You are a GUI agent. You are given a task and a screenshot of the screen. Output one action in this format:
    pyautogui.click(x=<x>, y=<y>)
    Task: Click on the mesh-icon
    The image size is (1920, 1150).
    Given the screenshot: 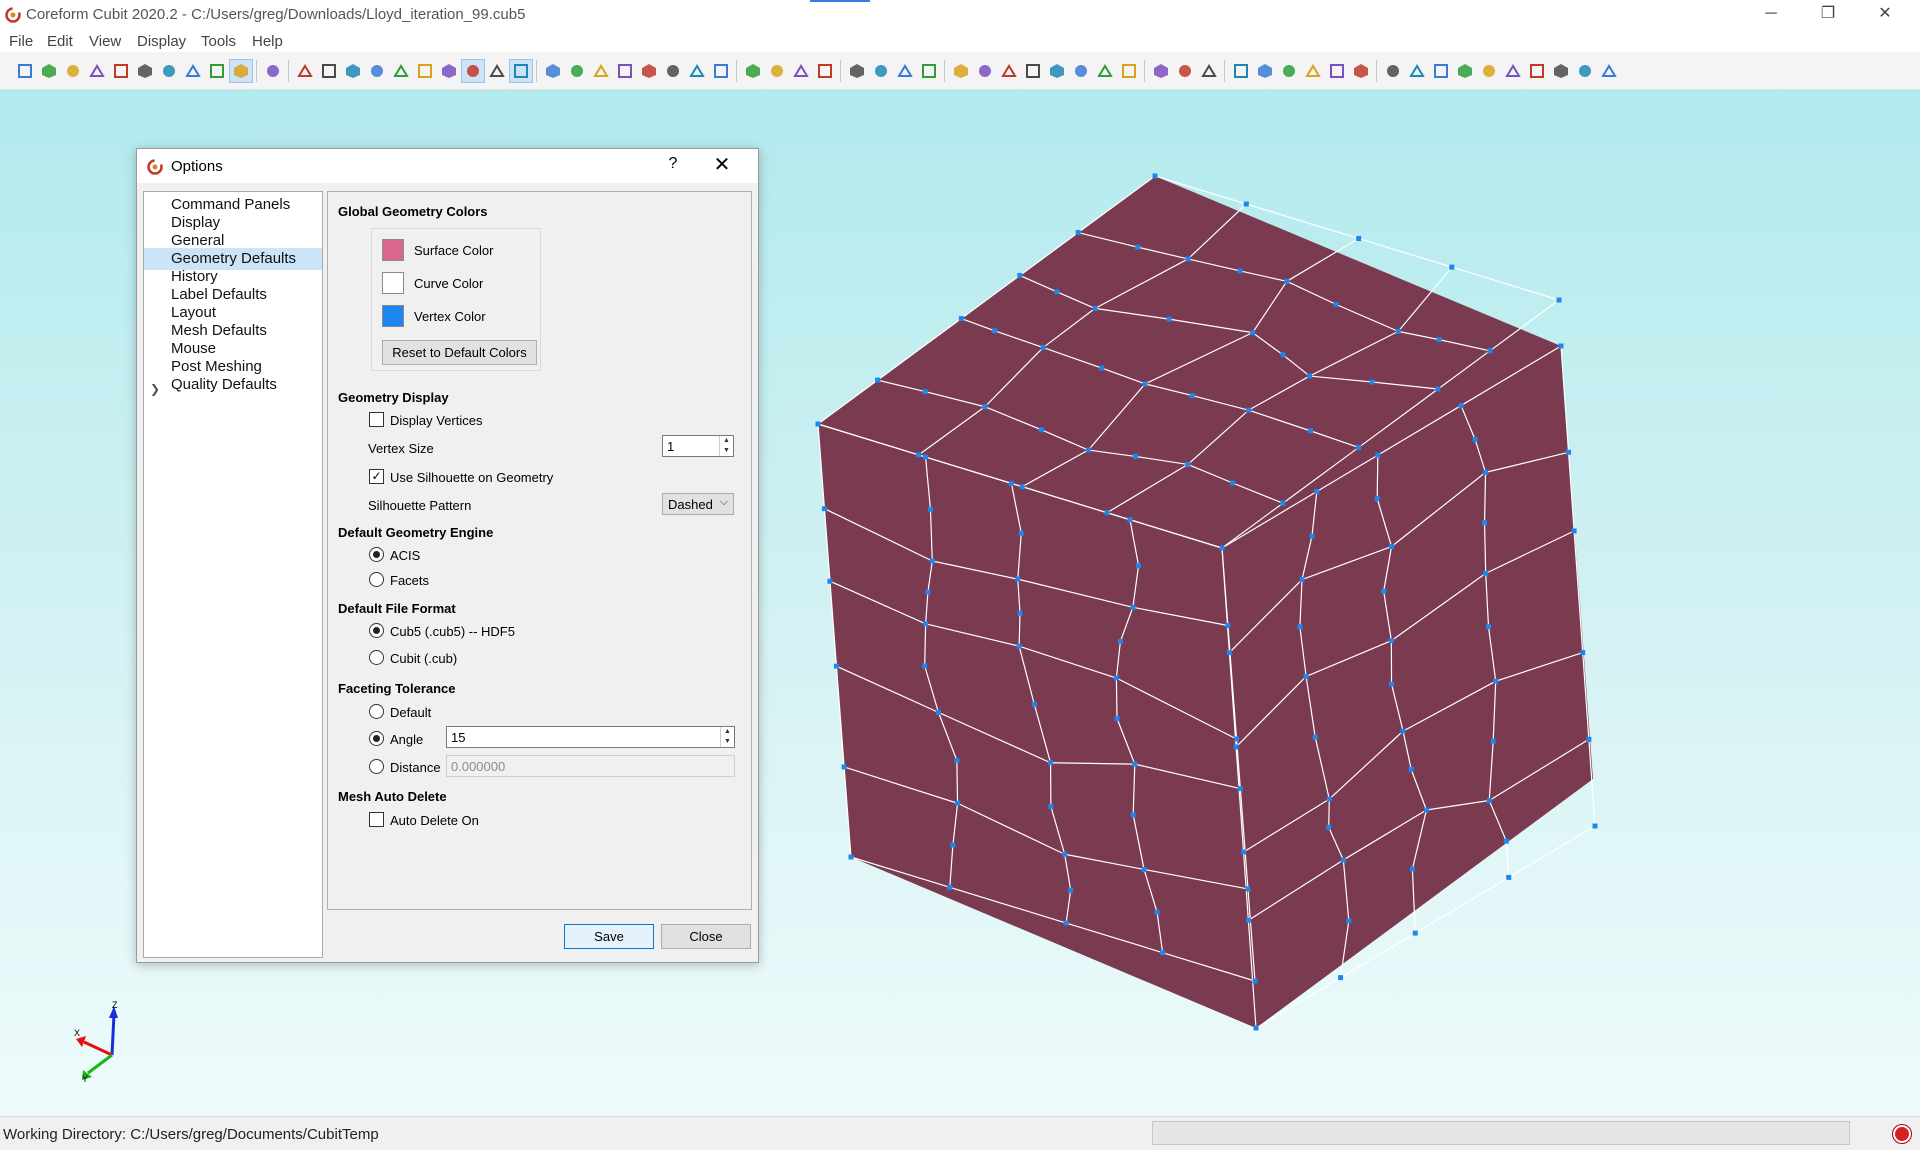 What is the action you would take?
    pyautogui.click(x=1489, y=71)
    